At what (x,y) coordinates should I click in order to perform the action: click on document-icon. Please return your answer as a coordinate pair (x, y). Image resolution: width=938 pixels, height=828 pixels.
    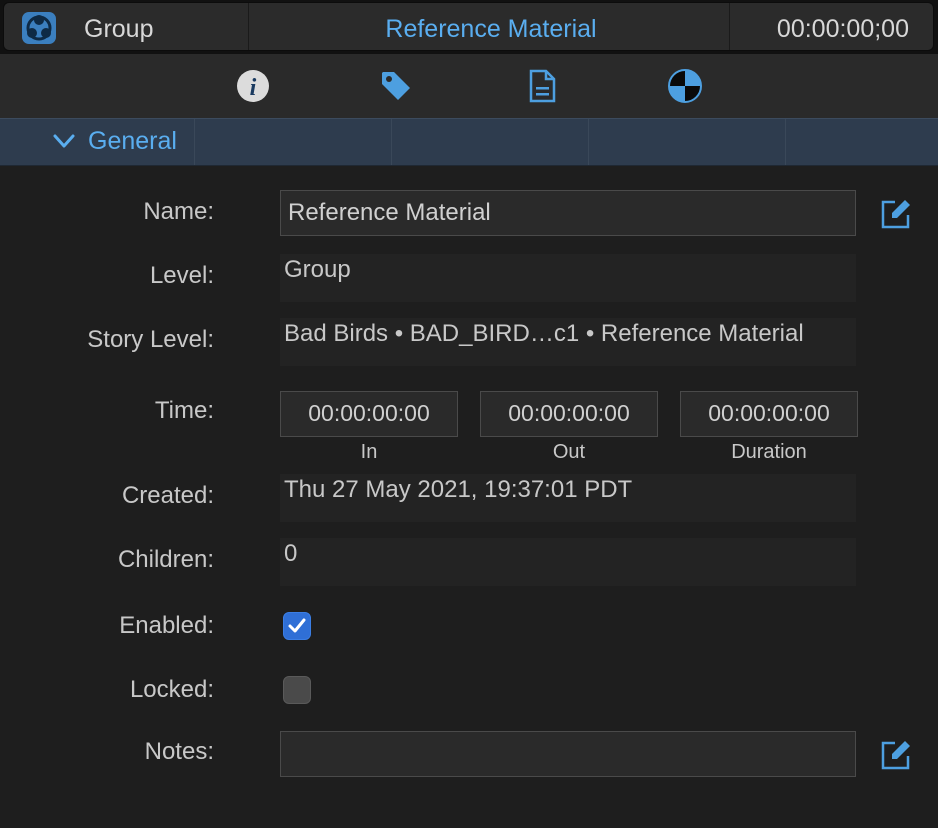
    Looking at the image, I should click on (542, 86).